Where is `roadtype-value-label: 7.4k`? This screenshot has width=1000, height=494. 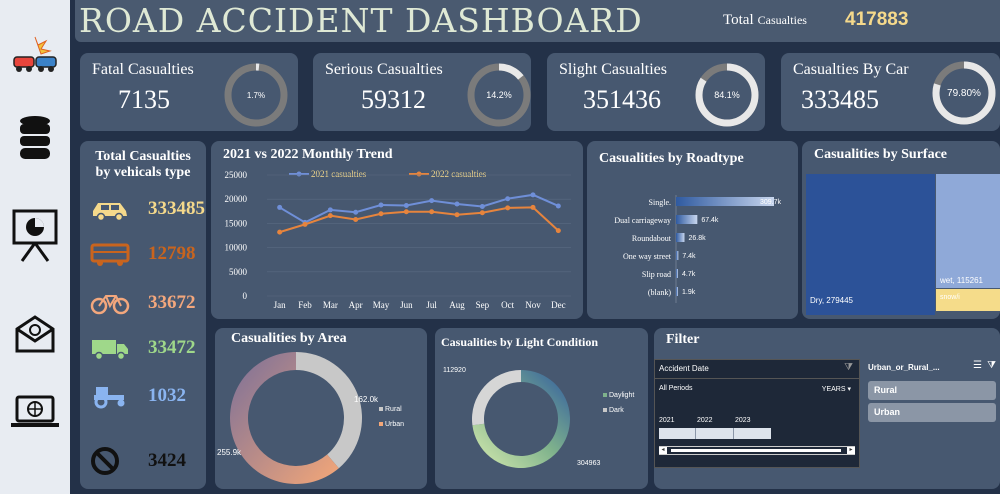
roadtype-value-label: 7.4k is located at coordinates (689, 256).